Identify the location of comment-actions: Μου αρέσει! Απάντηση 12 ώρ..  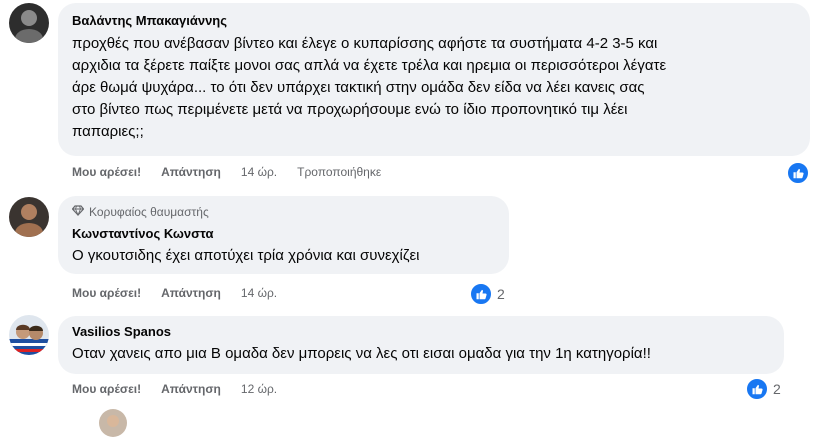
(174, 389).